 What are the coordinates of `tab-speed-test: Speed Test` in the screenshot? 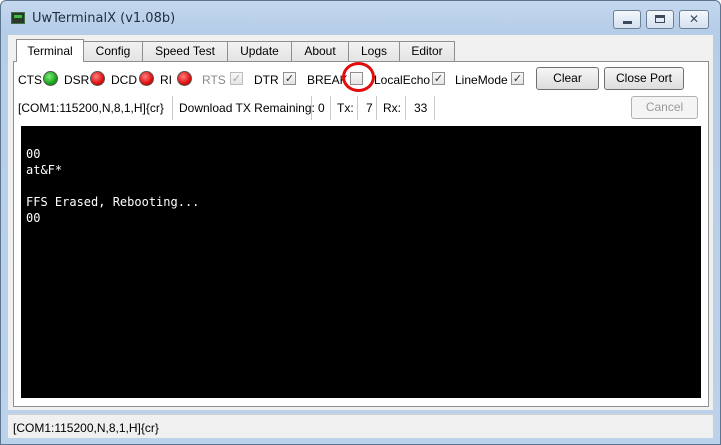 It's located at (185, 51).